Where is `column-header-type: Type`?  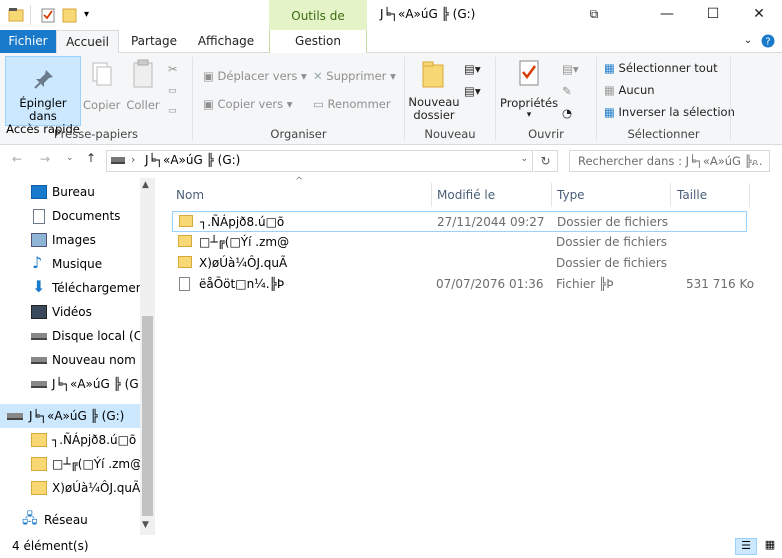 column-header-type: Type is located at coordinates (571, 195).